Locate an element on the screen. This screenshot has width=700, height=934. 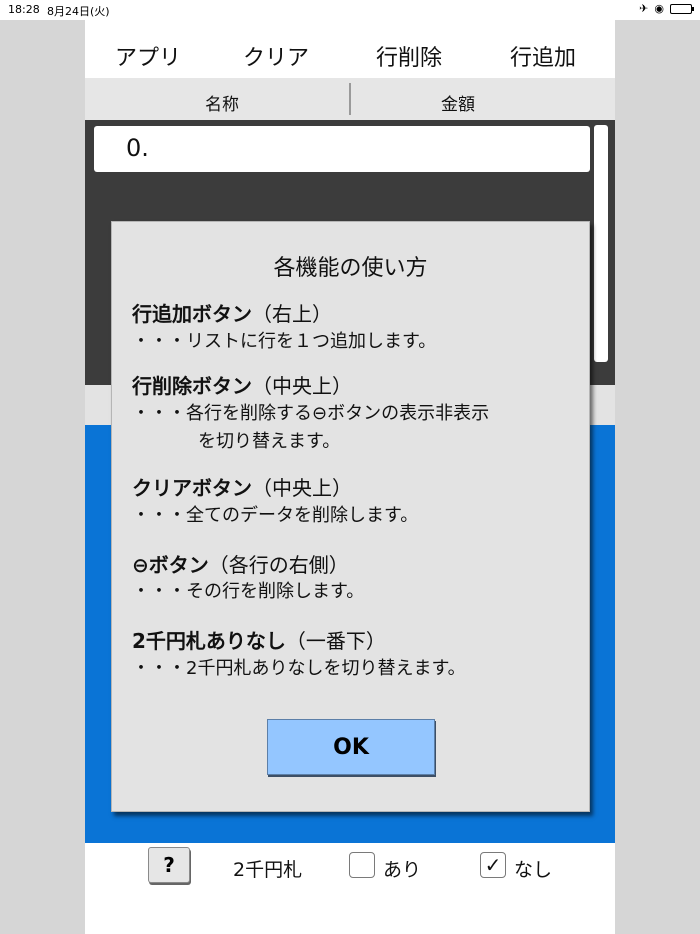
section-body-minus-button: ・・・その行を削除します。 is located at coordinates (248, 592).